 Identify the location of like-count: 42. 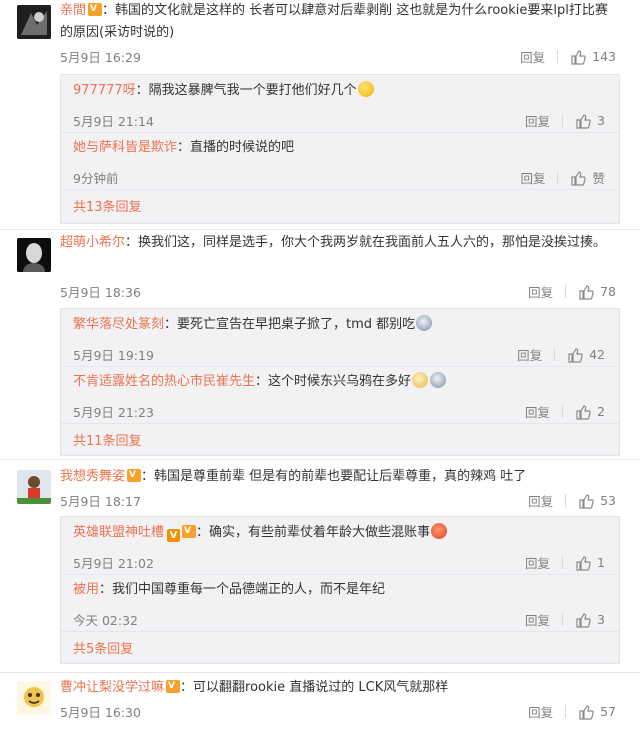
(597, 354).